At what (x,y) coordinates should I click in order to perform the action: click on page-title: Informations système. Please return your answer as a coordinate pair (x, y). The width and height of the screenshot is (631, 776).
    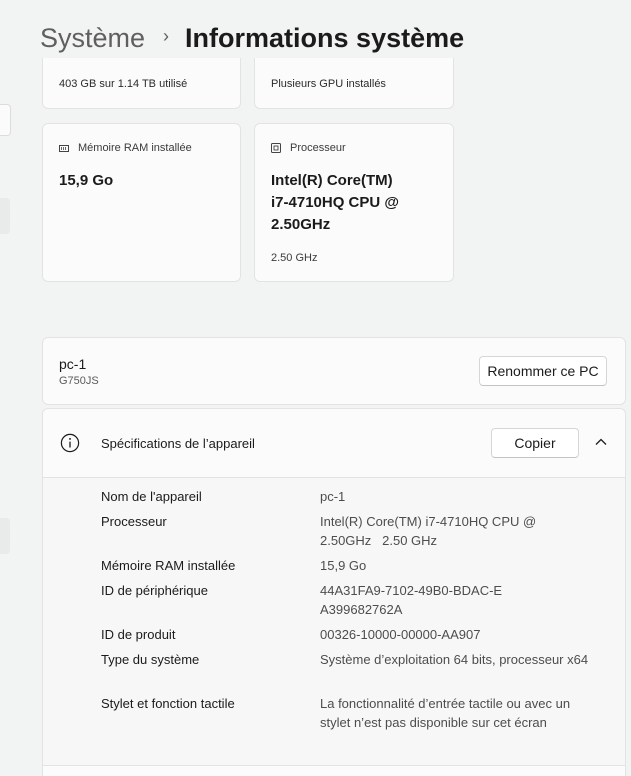
    Looking at the image, I should click on (325, 37).